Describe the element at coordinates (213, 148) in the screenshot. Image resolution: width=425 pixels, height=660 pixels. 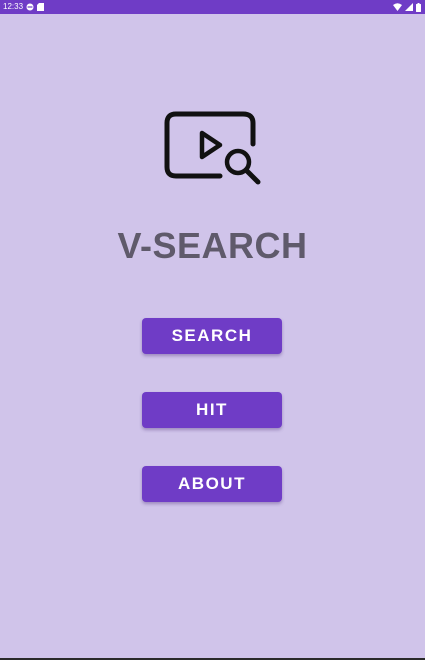
I see `video-search-icon` at that location.